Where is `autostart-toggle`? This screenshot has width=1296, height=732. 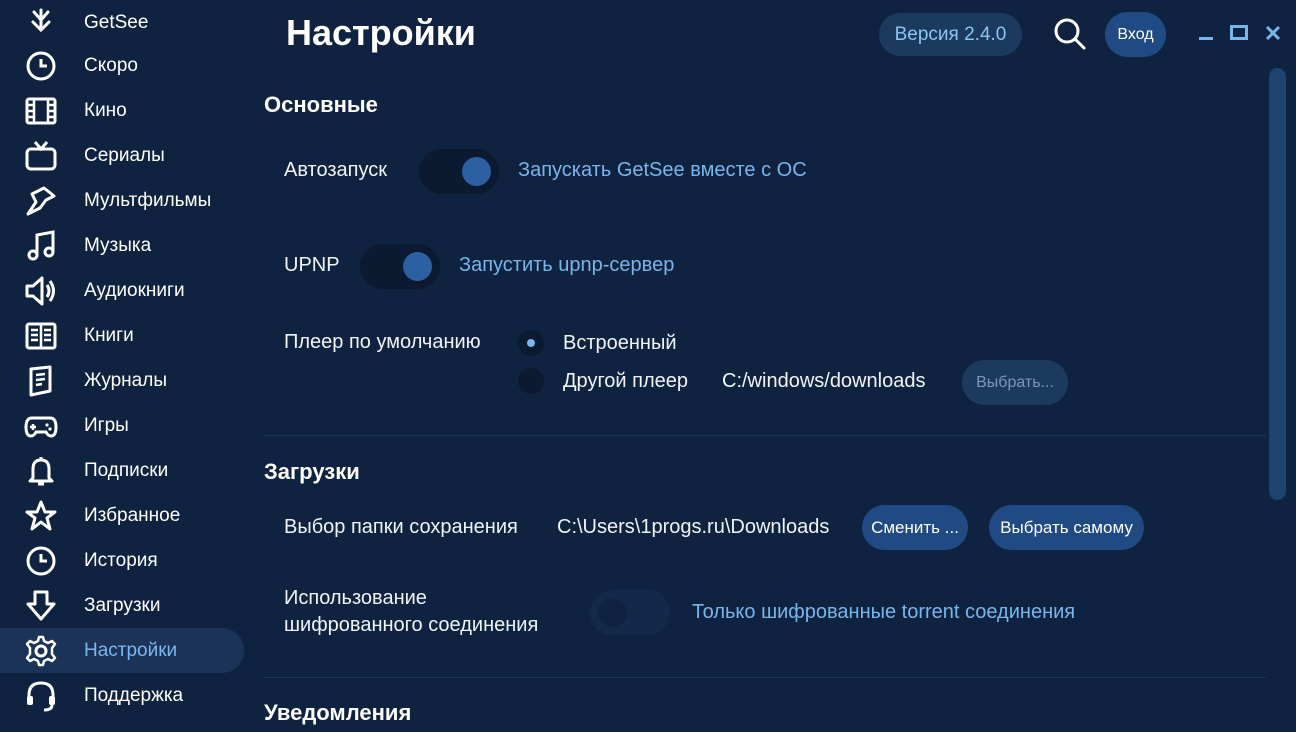
autostart-toggle is located at coordinates (459, 171).